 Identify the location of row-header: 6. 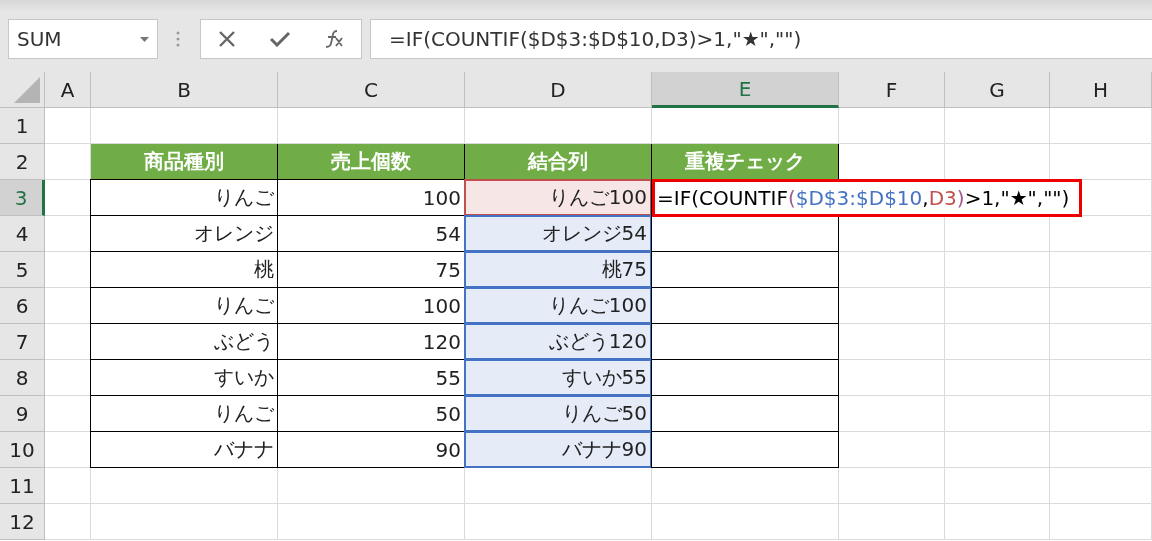
(22, 306).